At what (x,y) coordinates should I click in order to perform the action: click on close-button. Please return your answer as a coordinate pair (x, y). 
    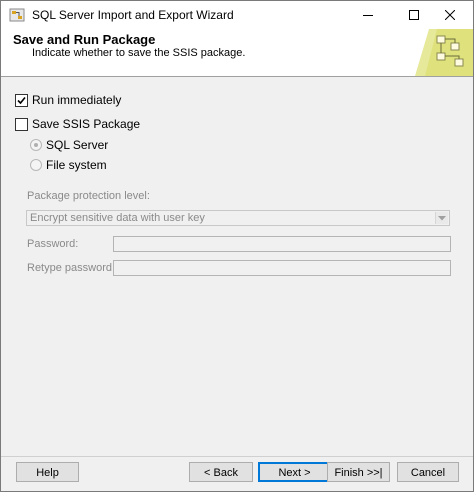
    Looking at the image, I should click on (450, 15).